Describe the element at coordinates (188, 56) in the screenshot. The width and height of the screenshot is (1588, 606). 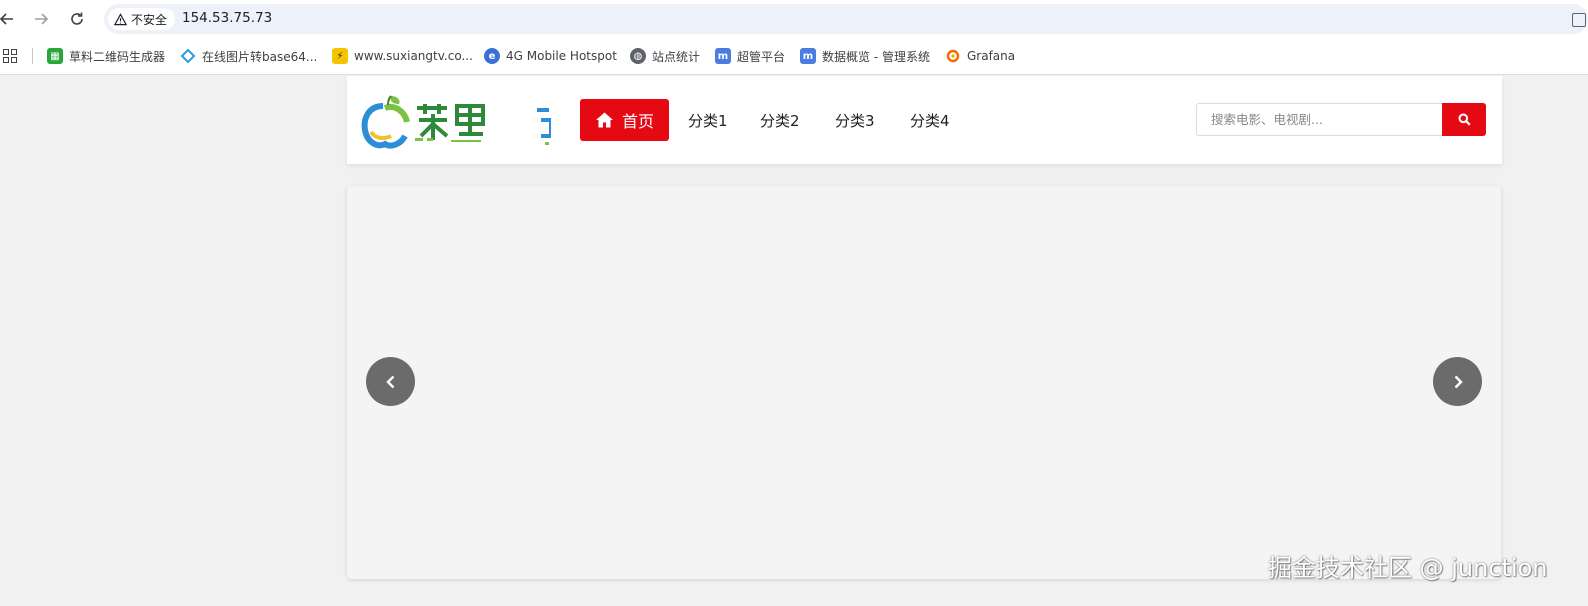
I see `diamond-icon` at that location.